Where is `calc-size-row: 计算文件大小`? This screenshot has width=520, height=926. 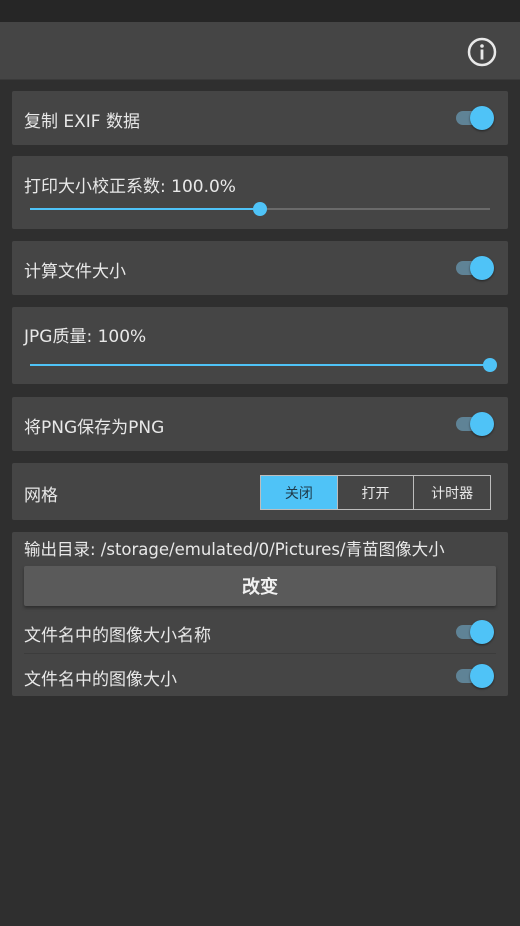 calc-size-row: 计算文件大小 is located at coordinates (260, 268).